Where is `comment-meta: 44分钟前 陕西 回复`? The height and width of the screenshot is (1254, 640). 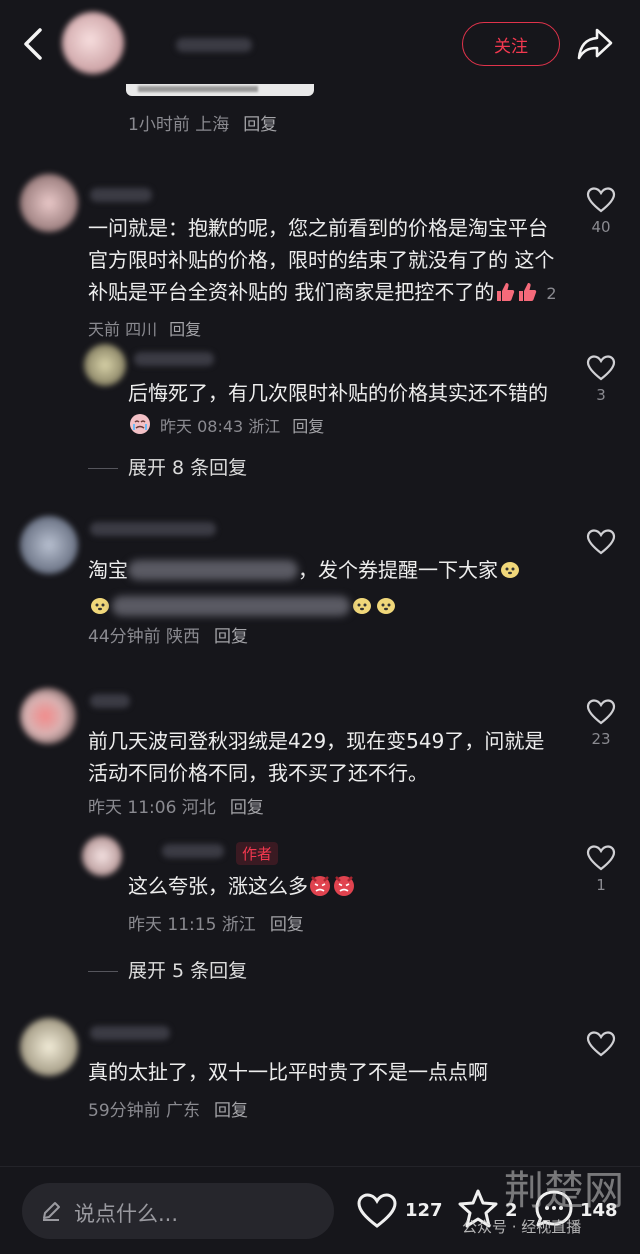
comment-meta: 44分钟前 陕西 回复 is located at coordinates (168, 634).